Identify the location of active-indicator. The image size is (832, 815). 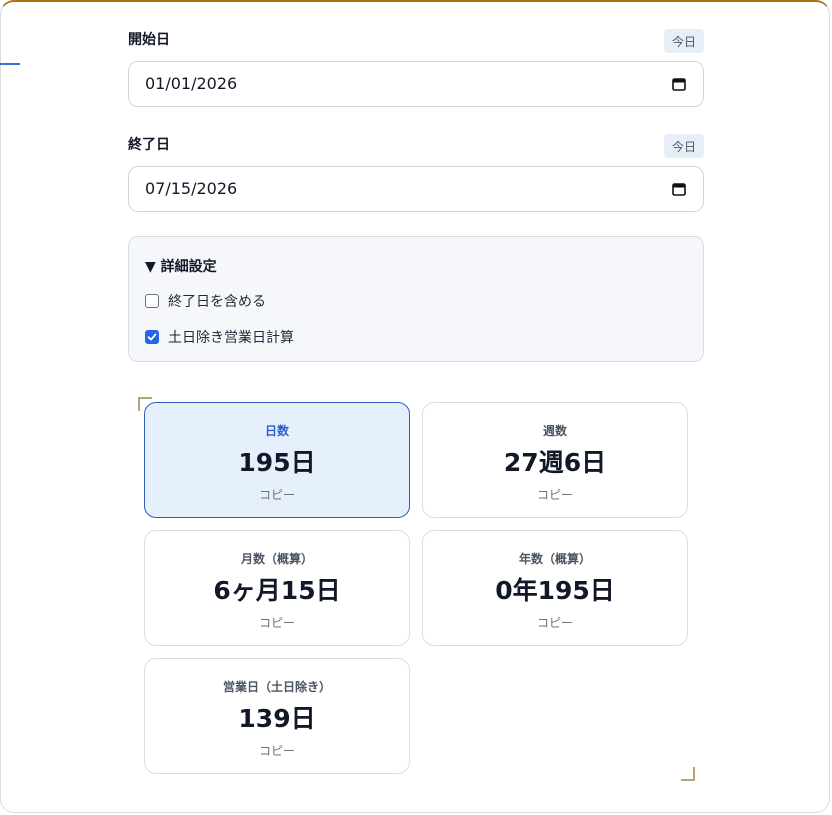
(10, 64).